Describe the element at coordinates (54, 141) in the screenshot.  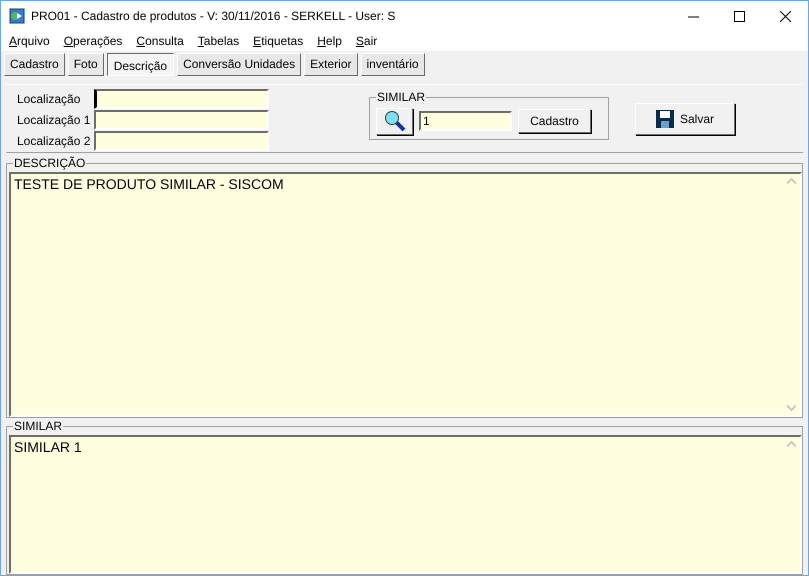
I see `field-label: Localização 2` at that location.